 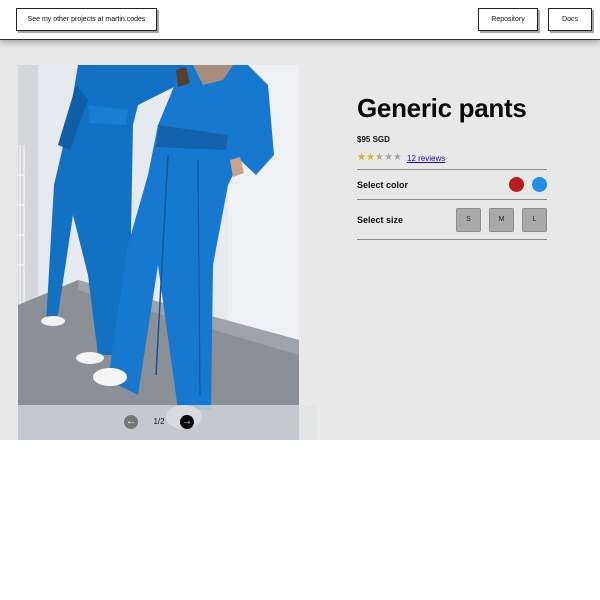 I want to click on select-size-label: Select size, so click(x=380, y=219).